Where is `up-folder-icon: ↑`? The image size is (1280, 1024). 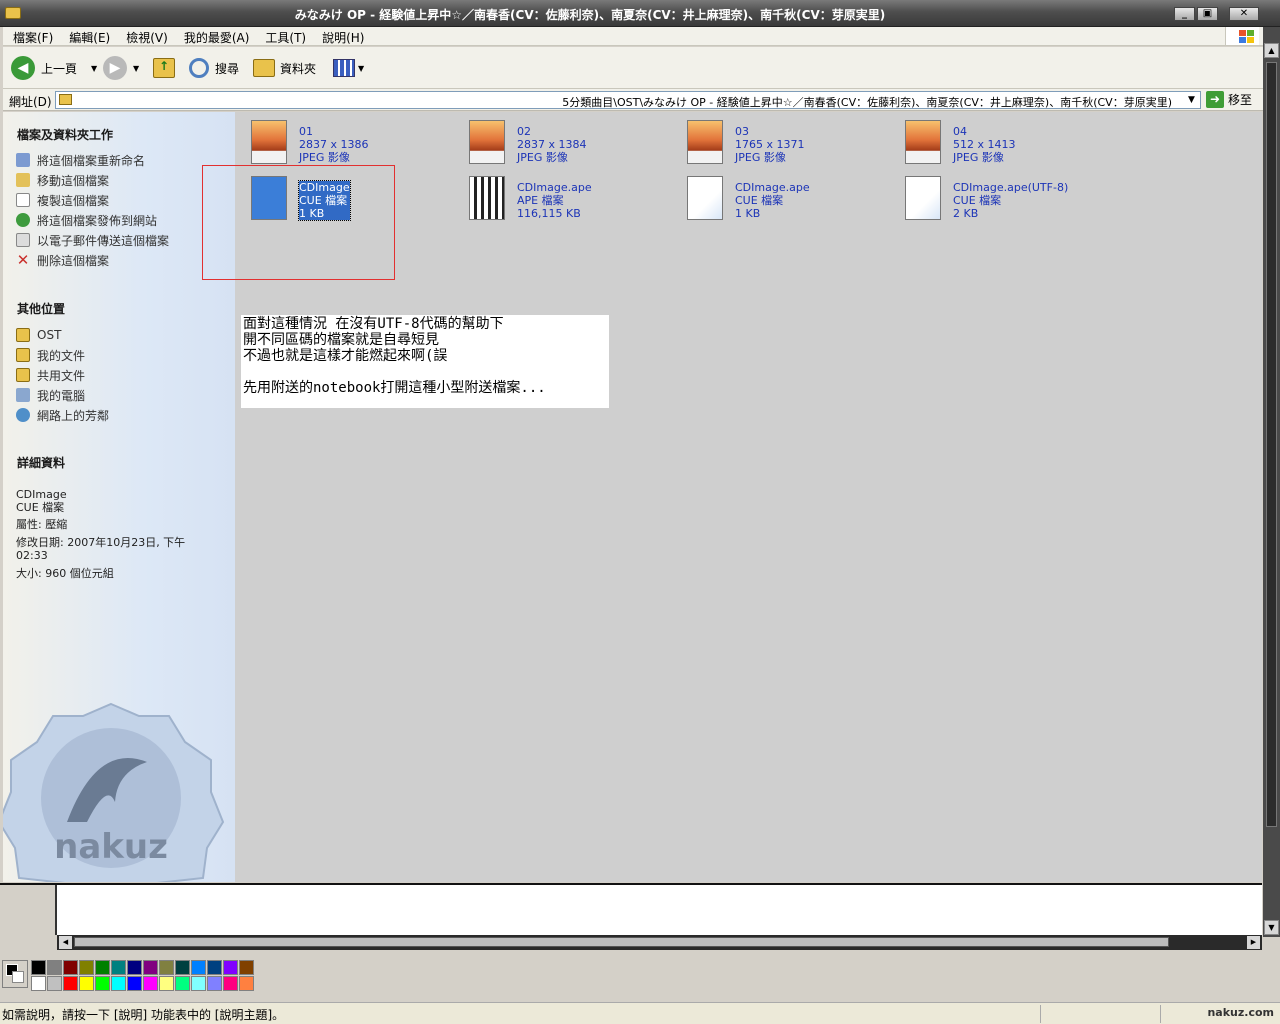
up-folder-icon: ↑ is located at coordinates (164, 68).